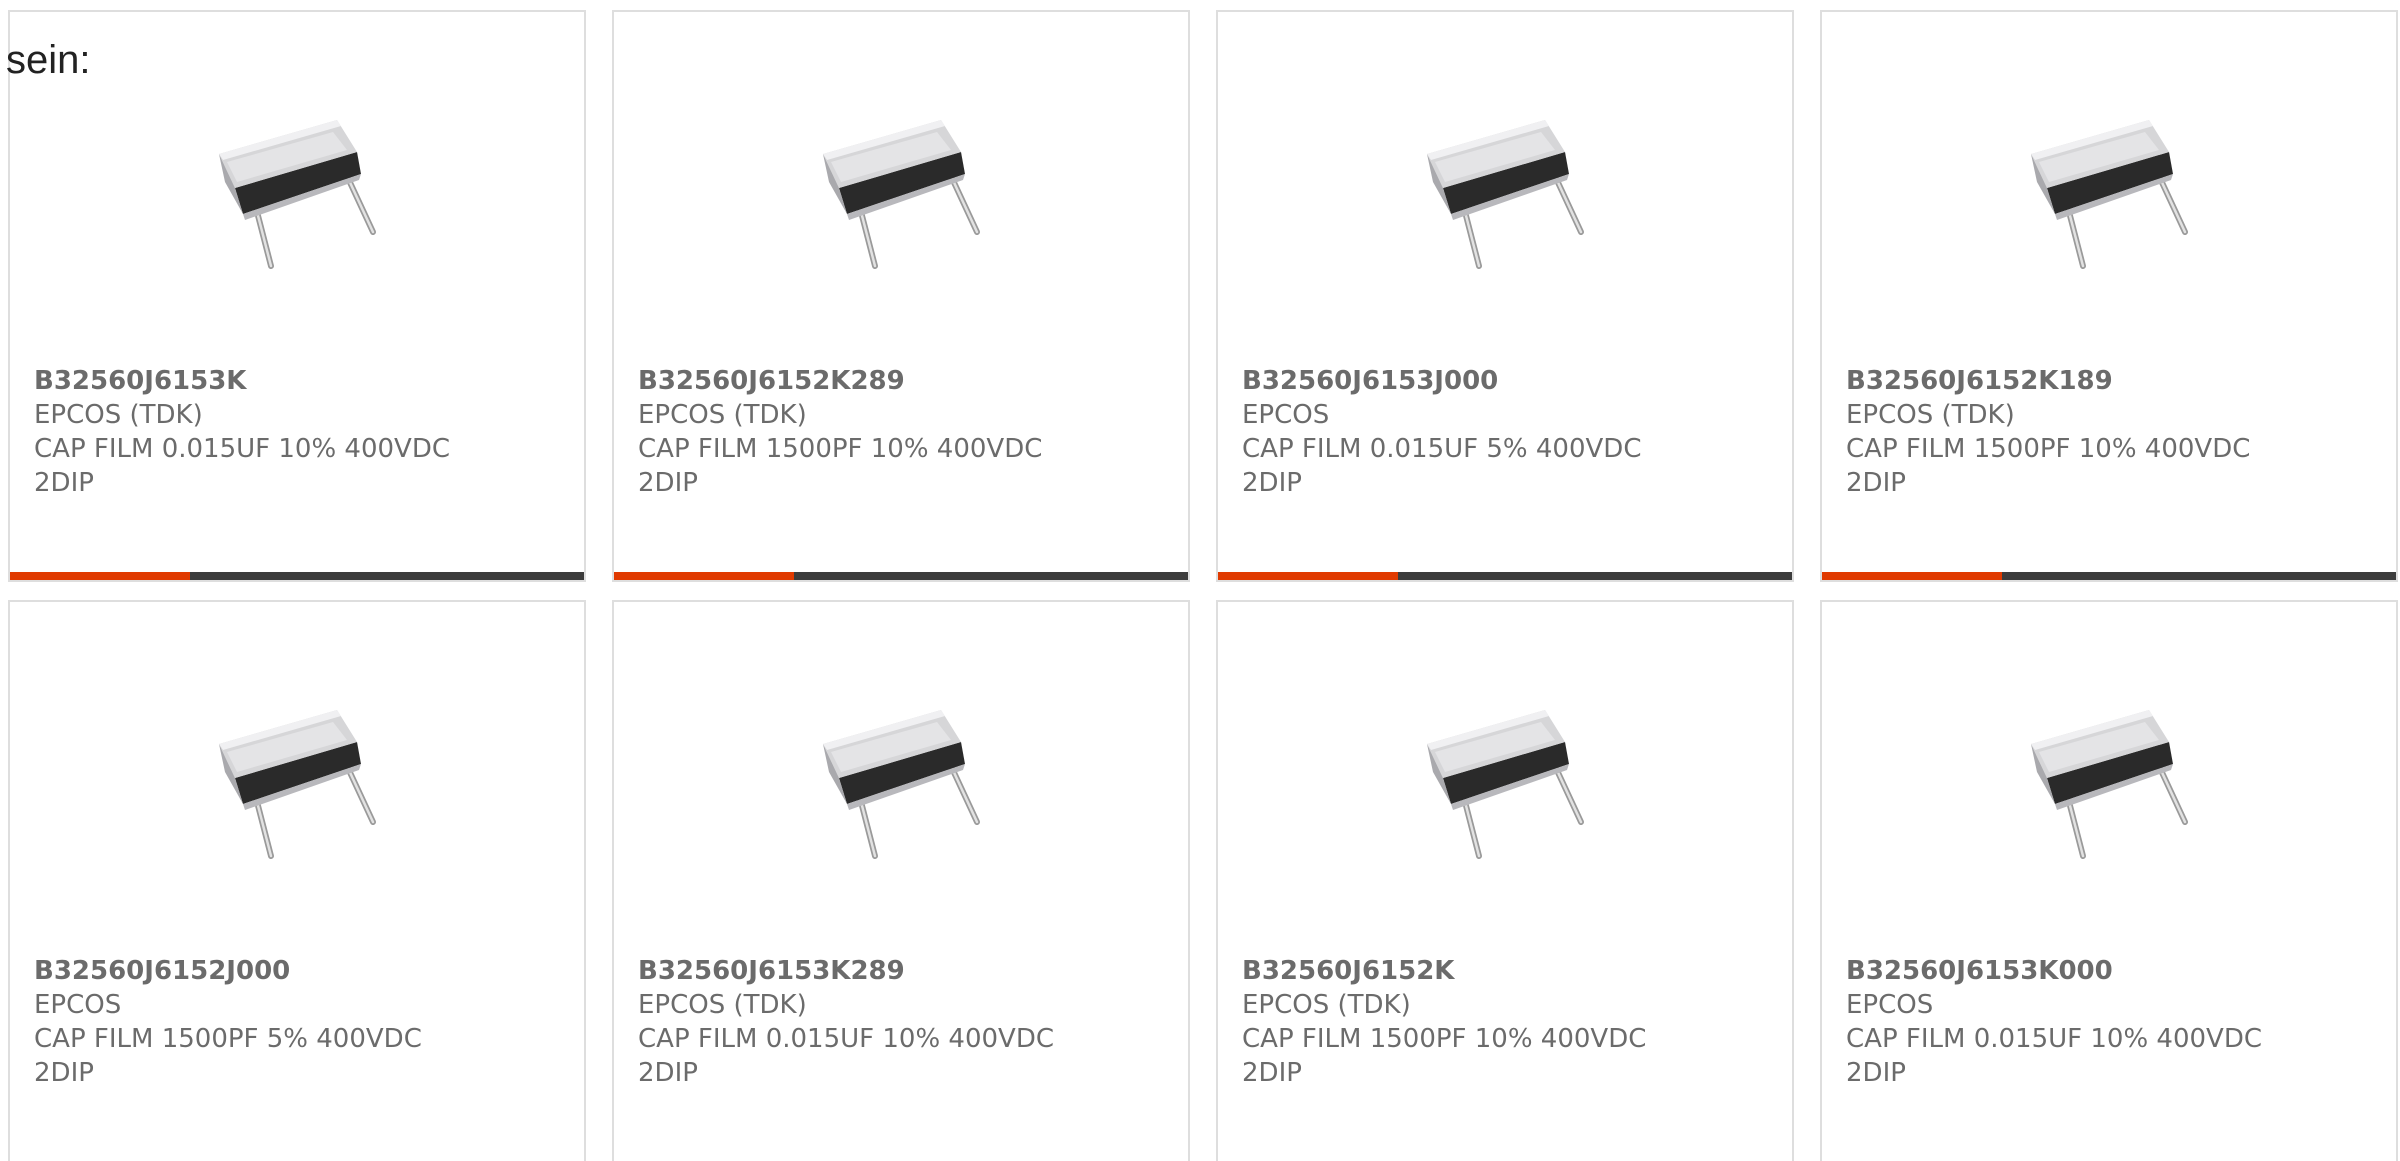 Image resolution: width=2400 pixels, height=1161 pixels. What do you see at coordinates (48, 60) in the screenshot?
I see `intro-text: sein:` at bounding box center [48, 60].